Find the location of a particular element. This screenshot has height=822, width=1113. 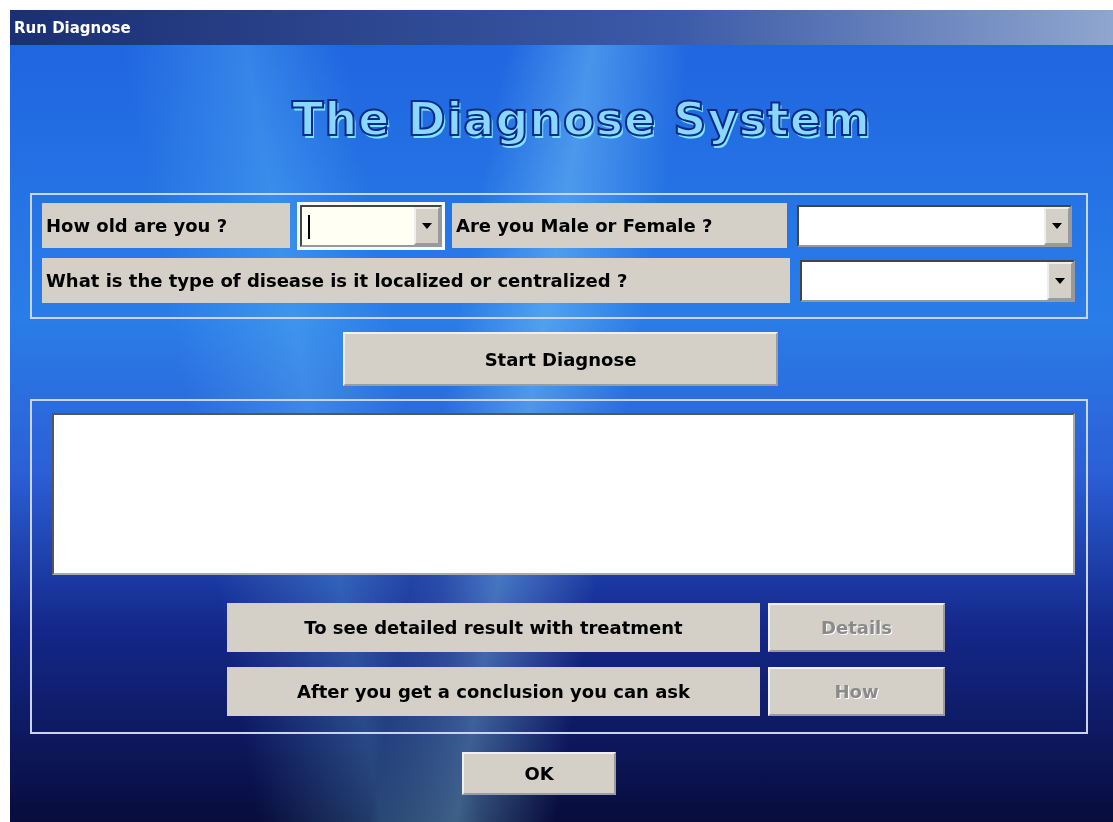

window-title: Run Diagnose is located at coordinates (72, 27).